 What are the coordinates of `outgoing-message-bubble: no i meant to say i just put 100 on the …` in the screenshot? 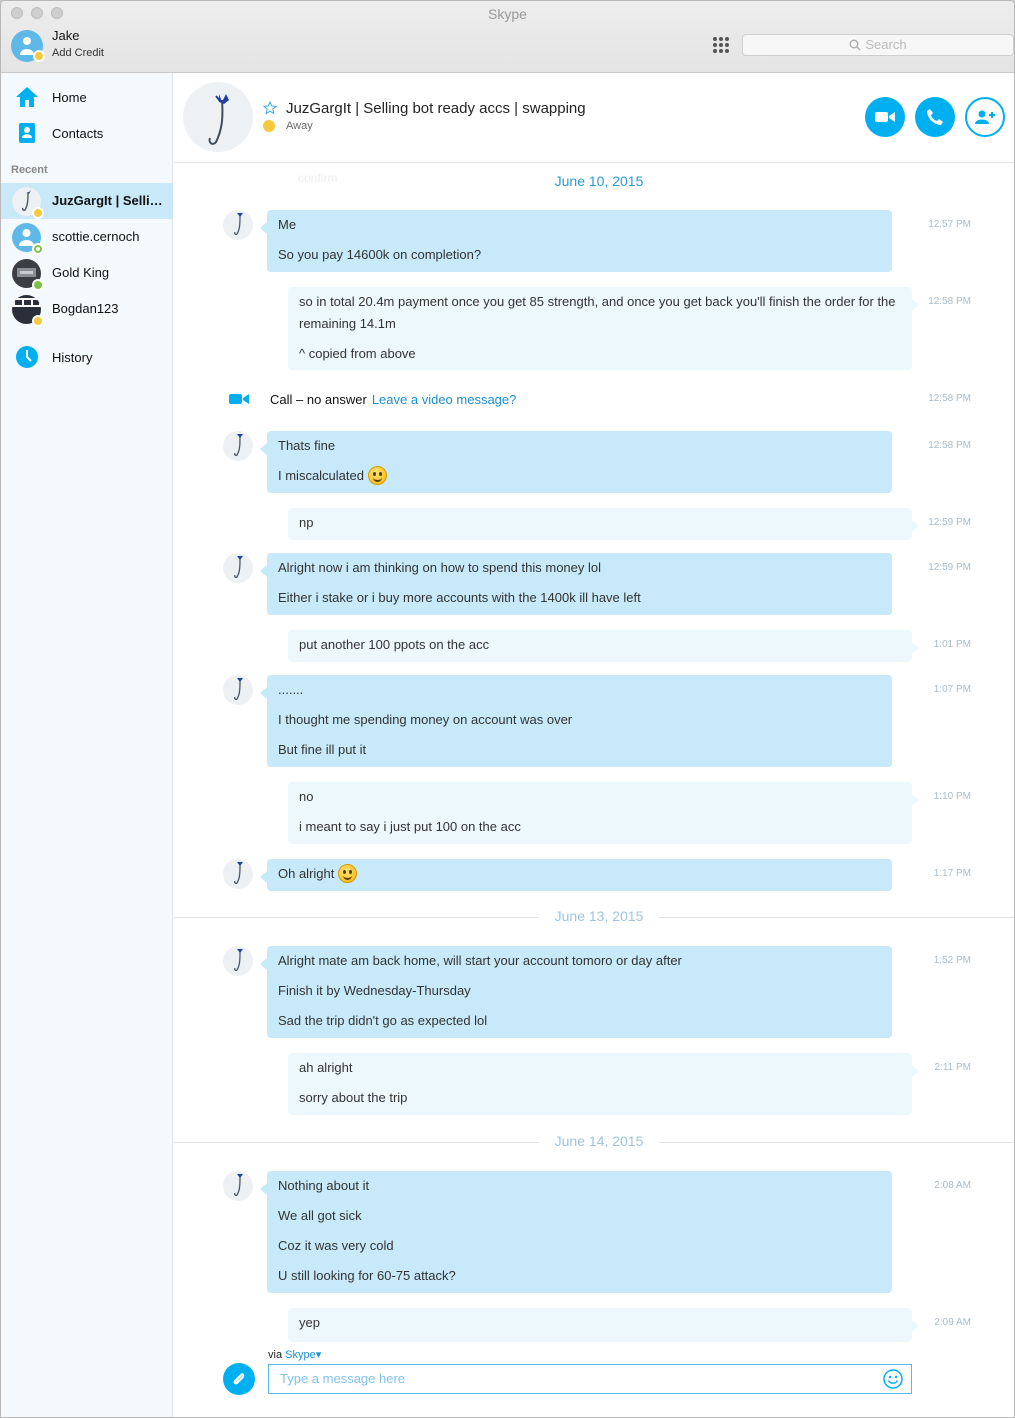 It's located at (603, 813).